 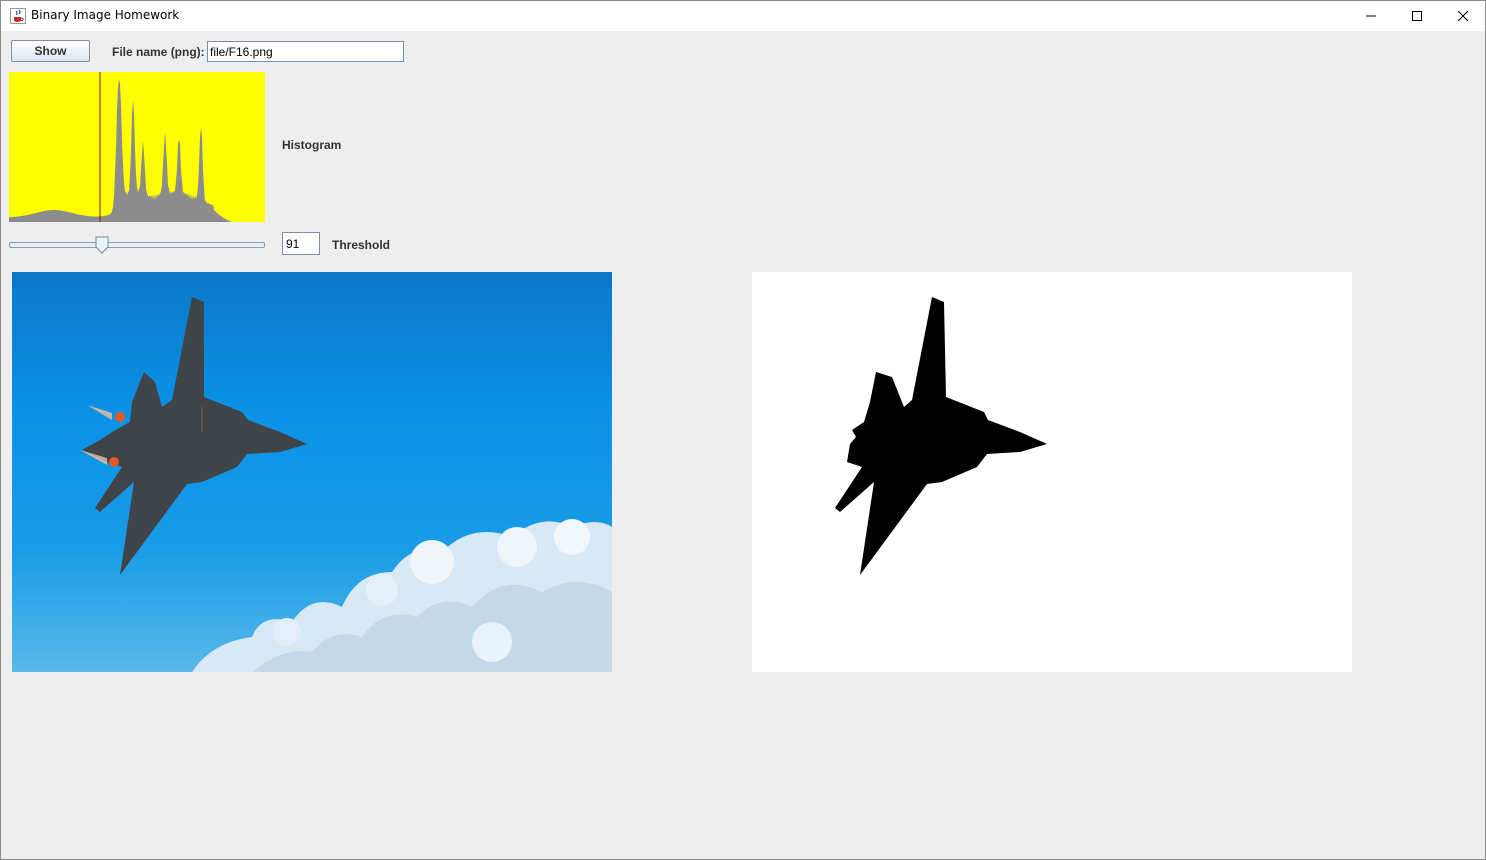 I want to click on close-icon, so click(x=1463, y=16).